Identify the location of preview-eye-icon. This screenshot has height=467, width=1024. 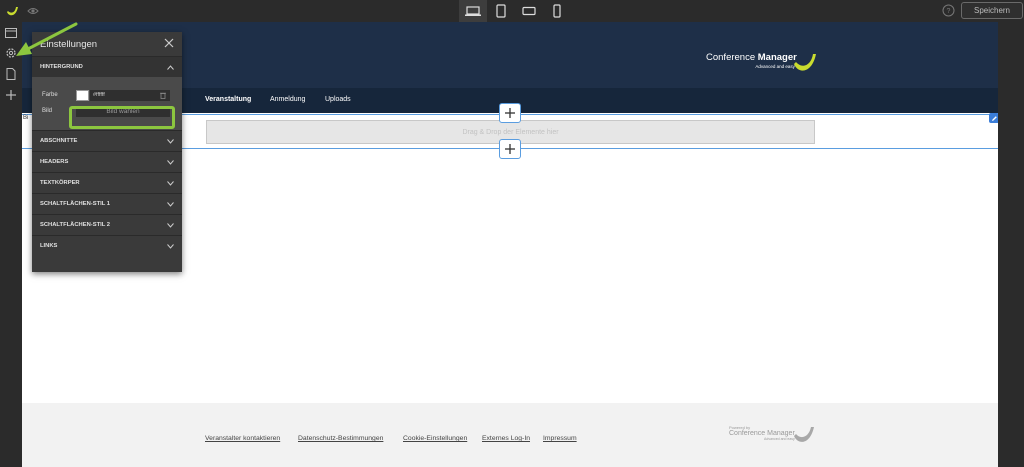
(33, 11).